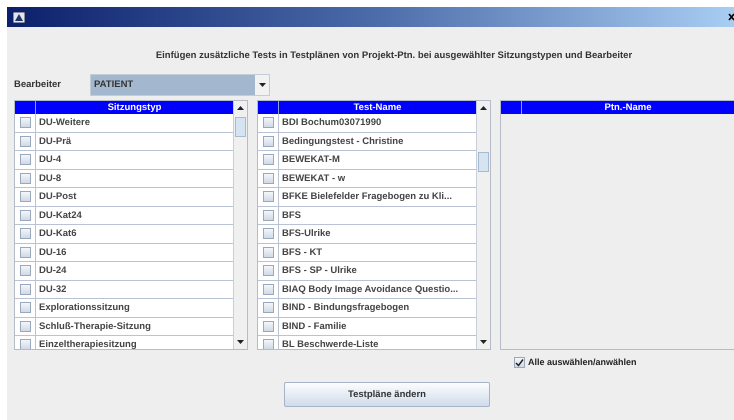 This screenshot has height=420, width=734. Describe the element at coordinates (387, 394) in the screenshot. I see `change-testplans-button: Testpläne ändern` at that location.